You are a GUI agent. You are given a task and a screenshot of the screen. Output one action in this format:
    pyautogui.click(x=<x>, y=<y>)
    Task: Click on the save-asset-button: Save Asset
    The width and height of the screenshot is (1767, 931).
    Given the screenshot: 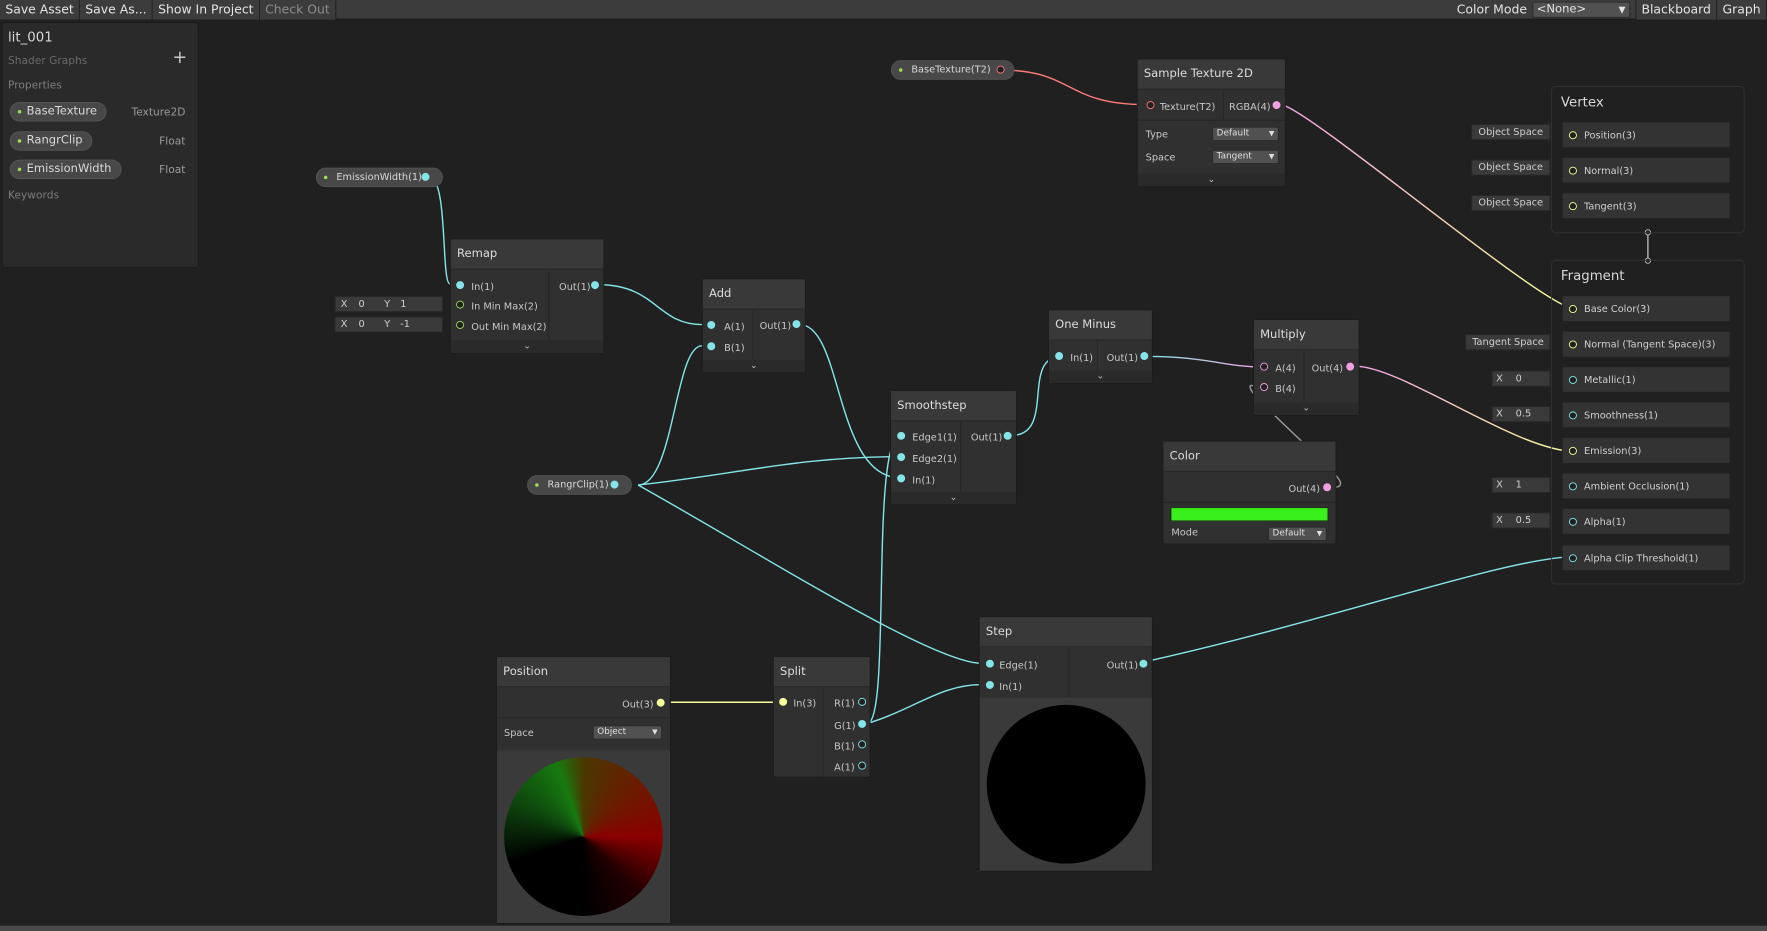 What is the action you would take?
    pyautogui.click(x=40, y=10)
    